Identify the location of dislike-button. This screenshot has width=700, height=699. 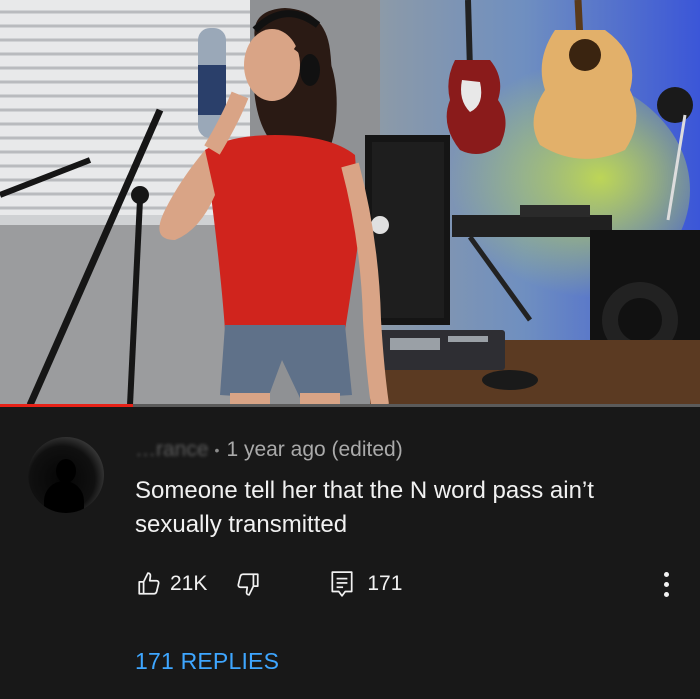
(248, 584).